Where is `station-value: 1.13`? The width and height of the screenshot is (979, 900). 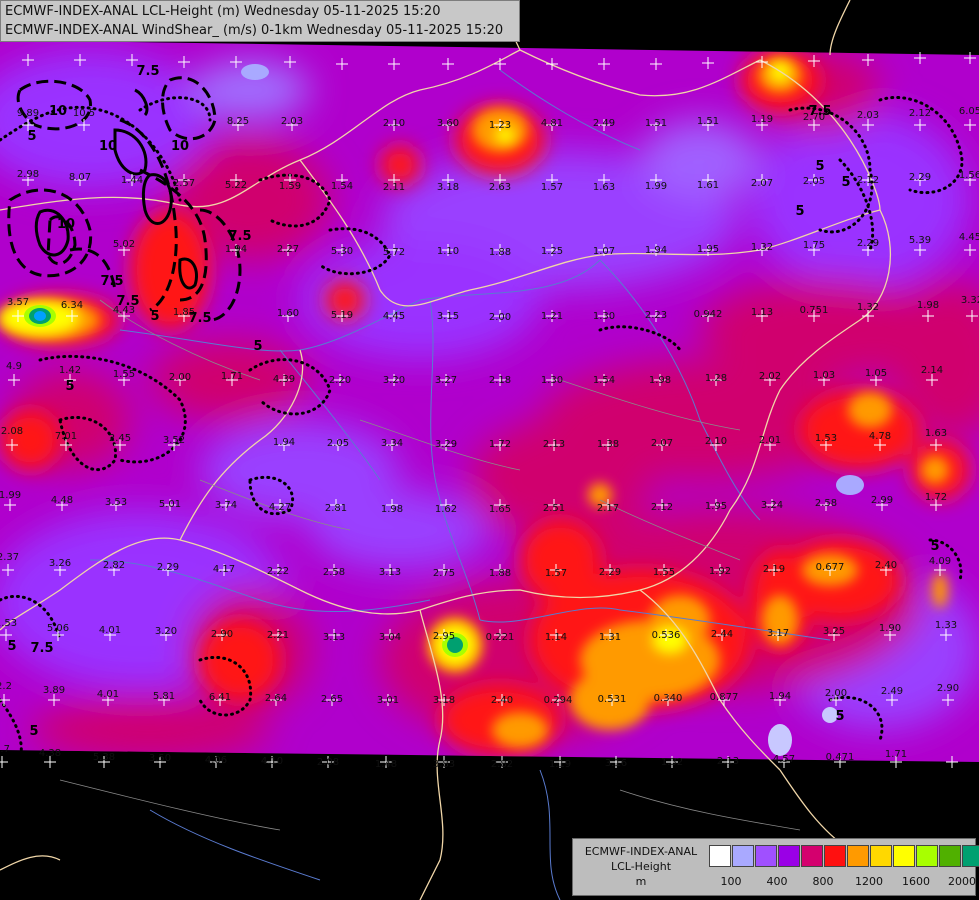 station-value: 1.13 is located at coordinates (762, 312).